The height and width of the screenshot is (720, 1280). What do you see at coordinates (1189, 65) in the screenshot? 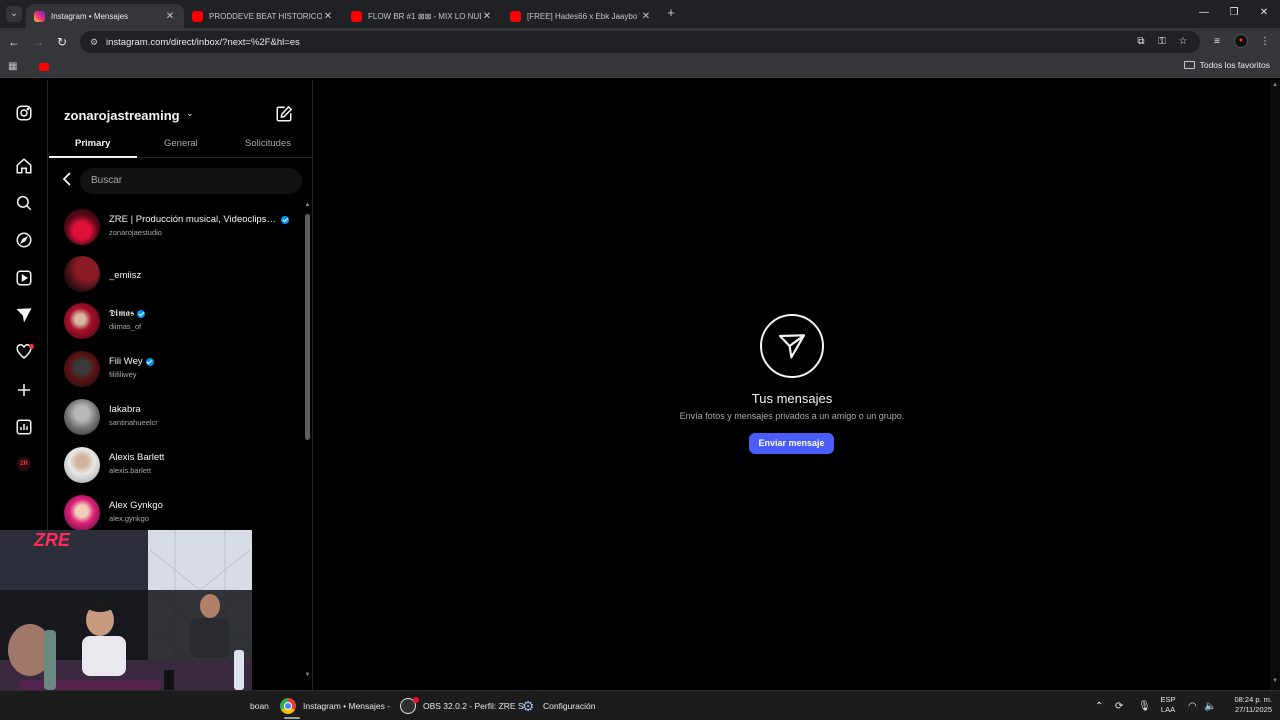
I see `folder-icon` at bounding box center [1189, 65].